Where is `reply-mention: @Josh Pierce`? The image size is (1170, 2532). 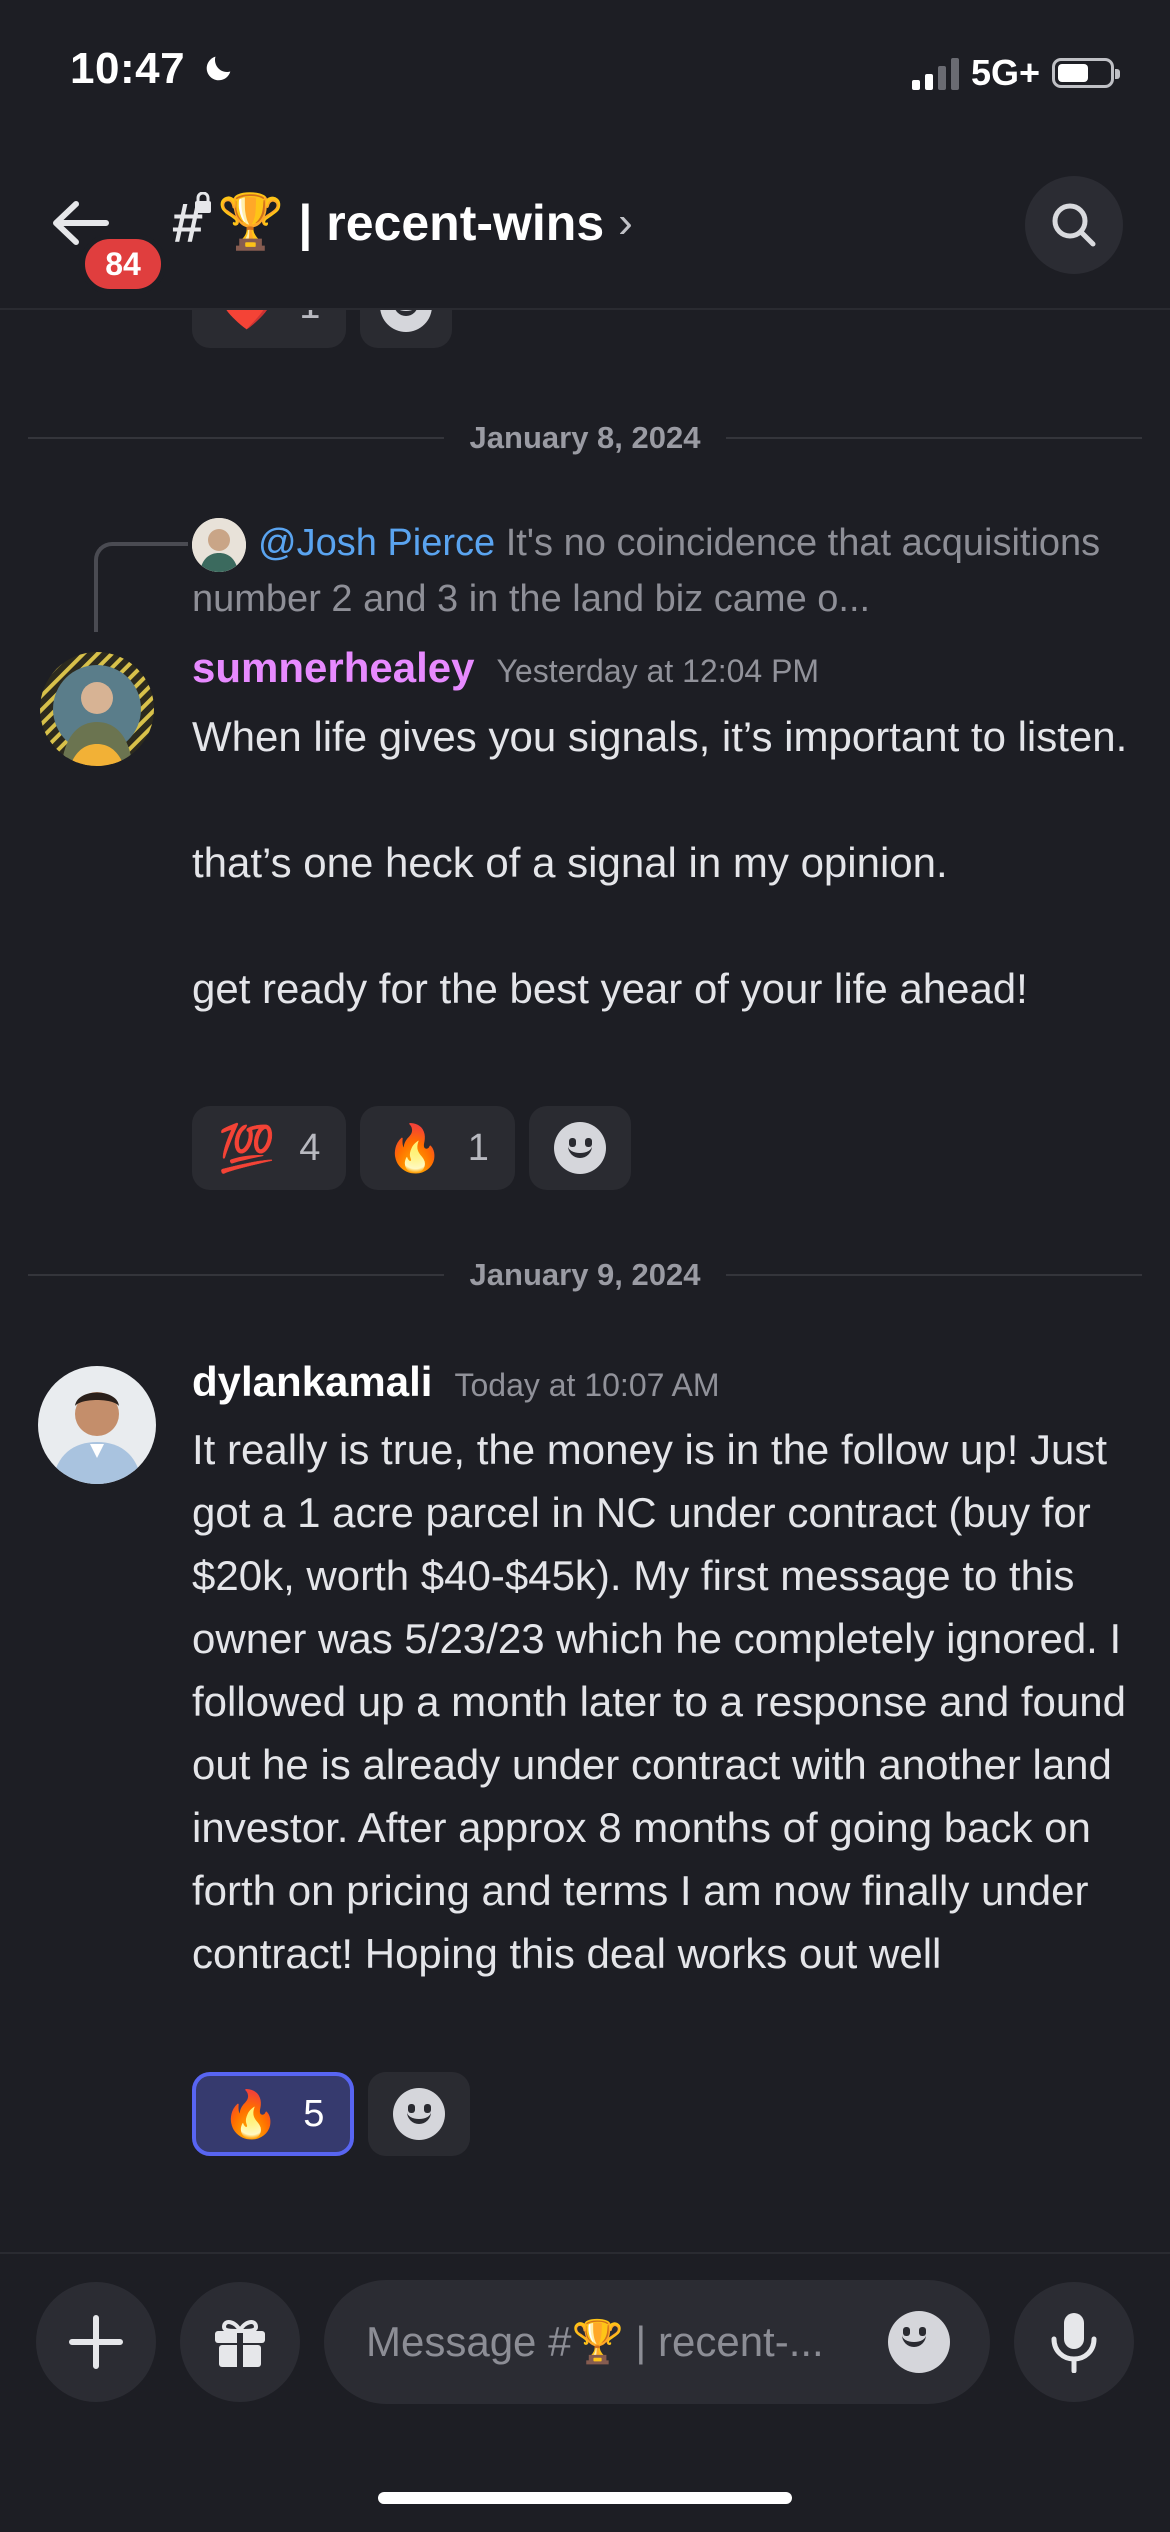 reply-mention: @Josh Pierce is located at coordinates (376, 543).